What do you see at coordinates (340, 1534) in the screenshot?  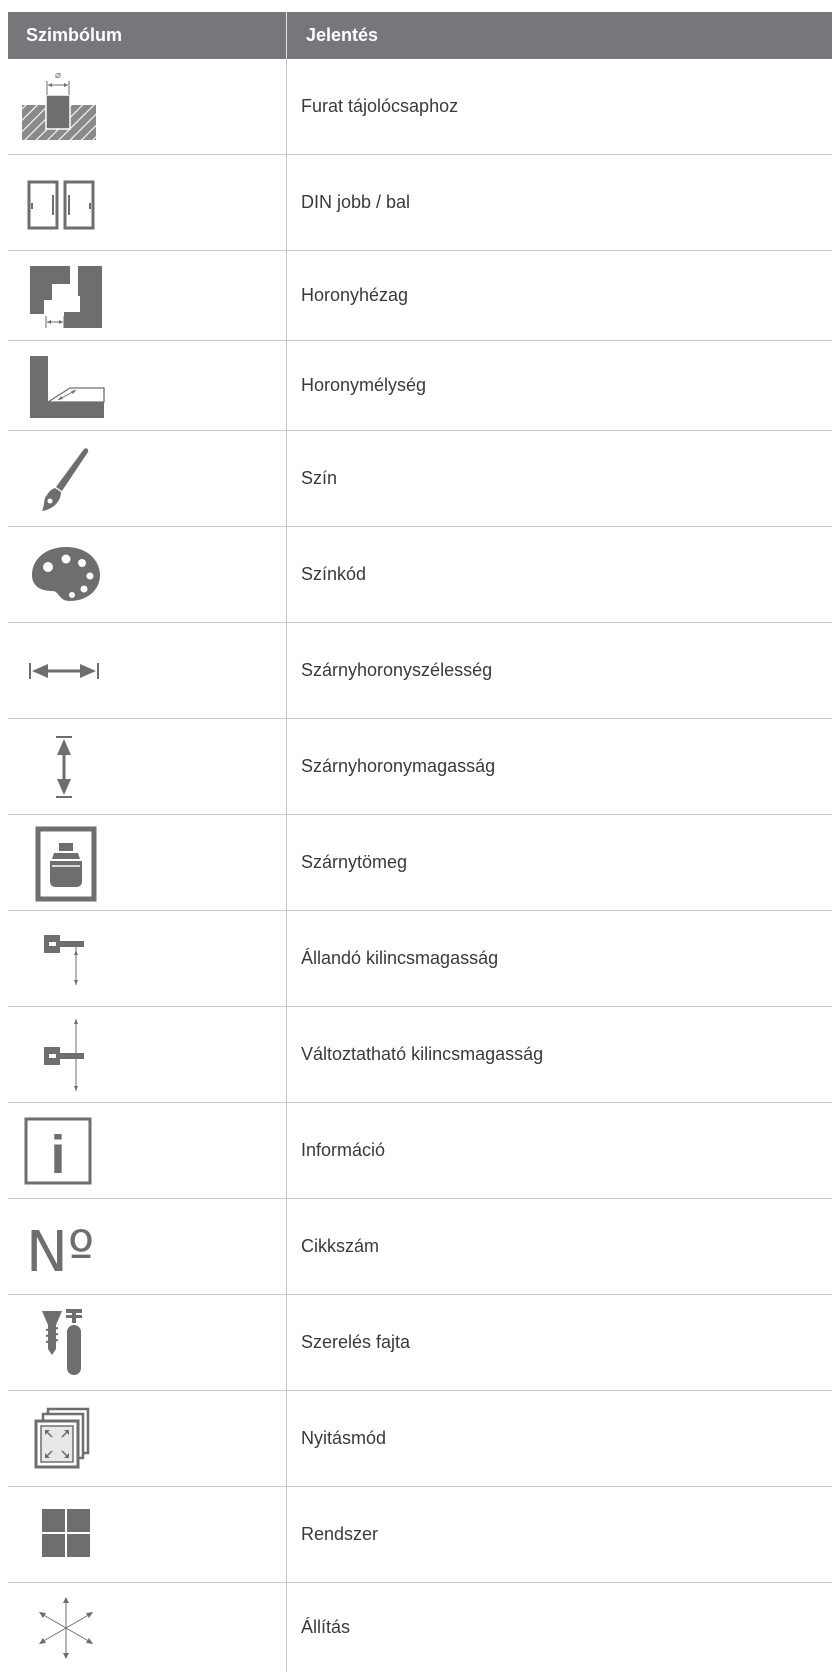 I see `row-label: Rendszer` at bounding box center [340, 1534].